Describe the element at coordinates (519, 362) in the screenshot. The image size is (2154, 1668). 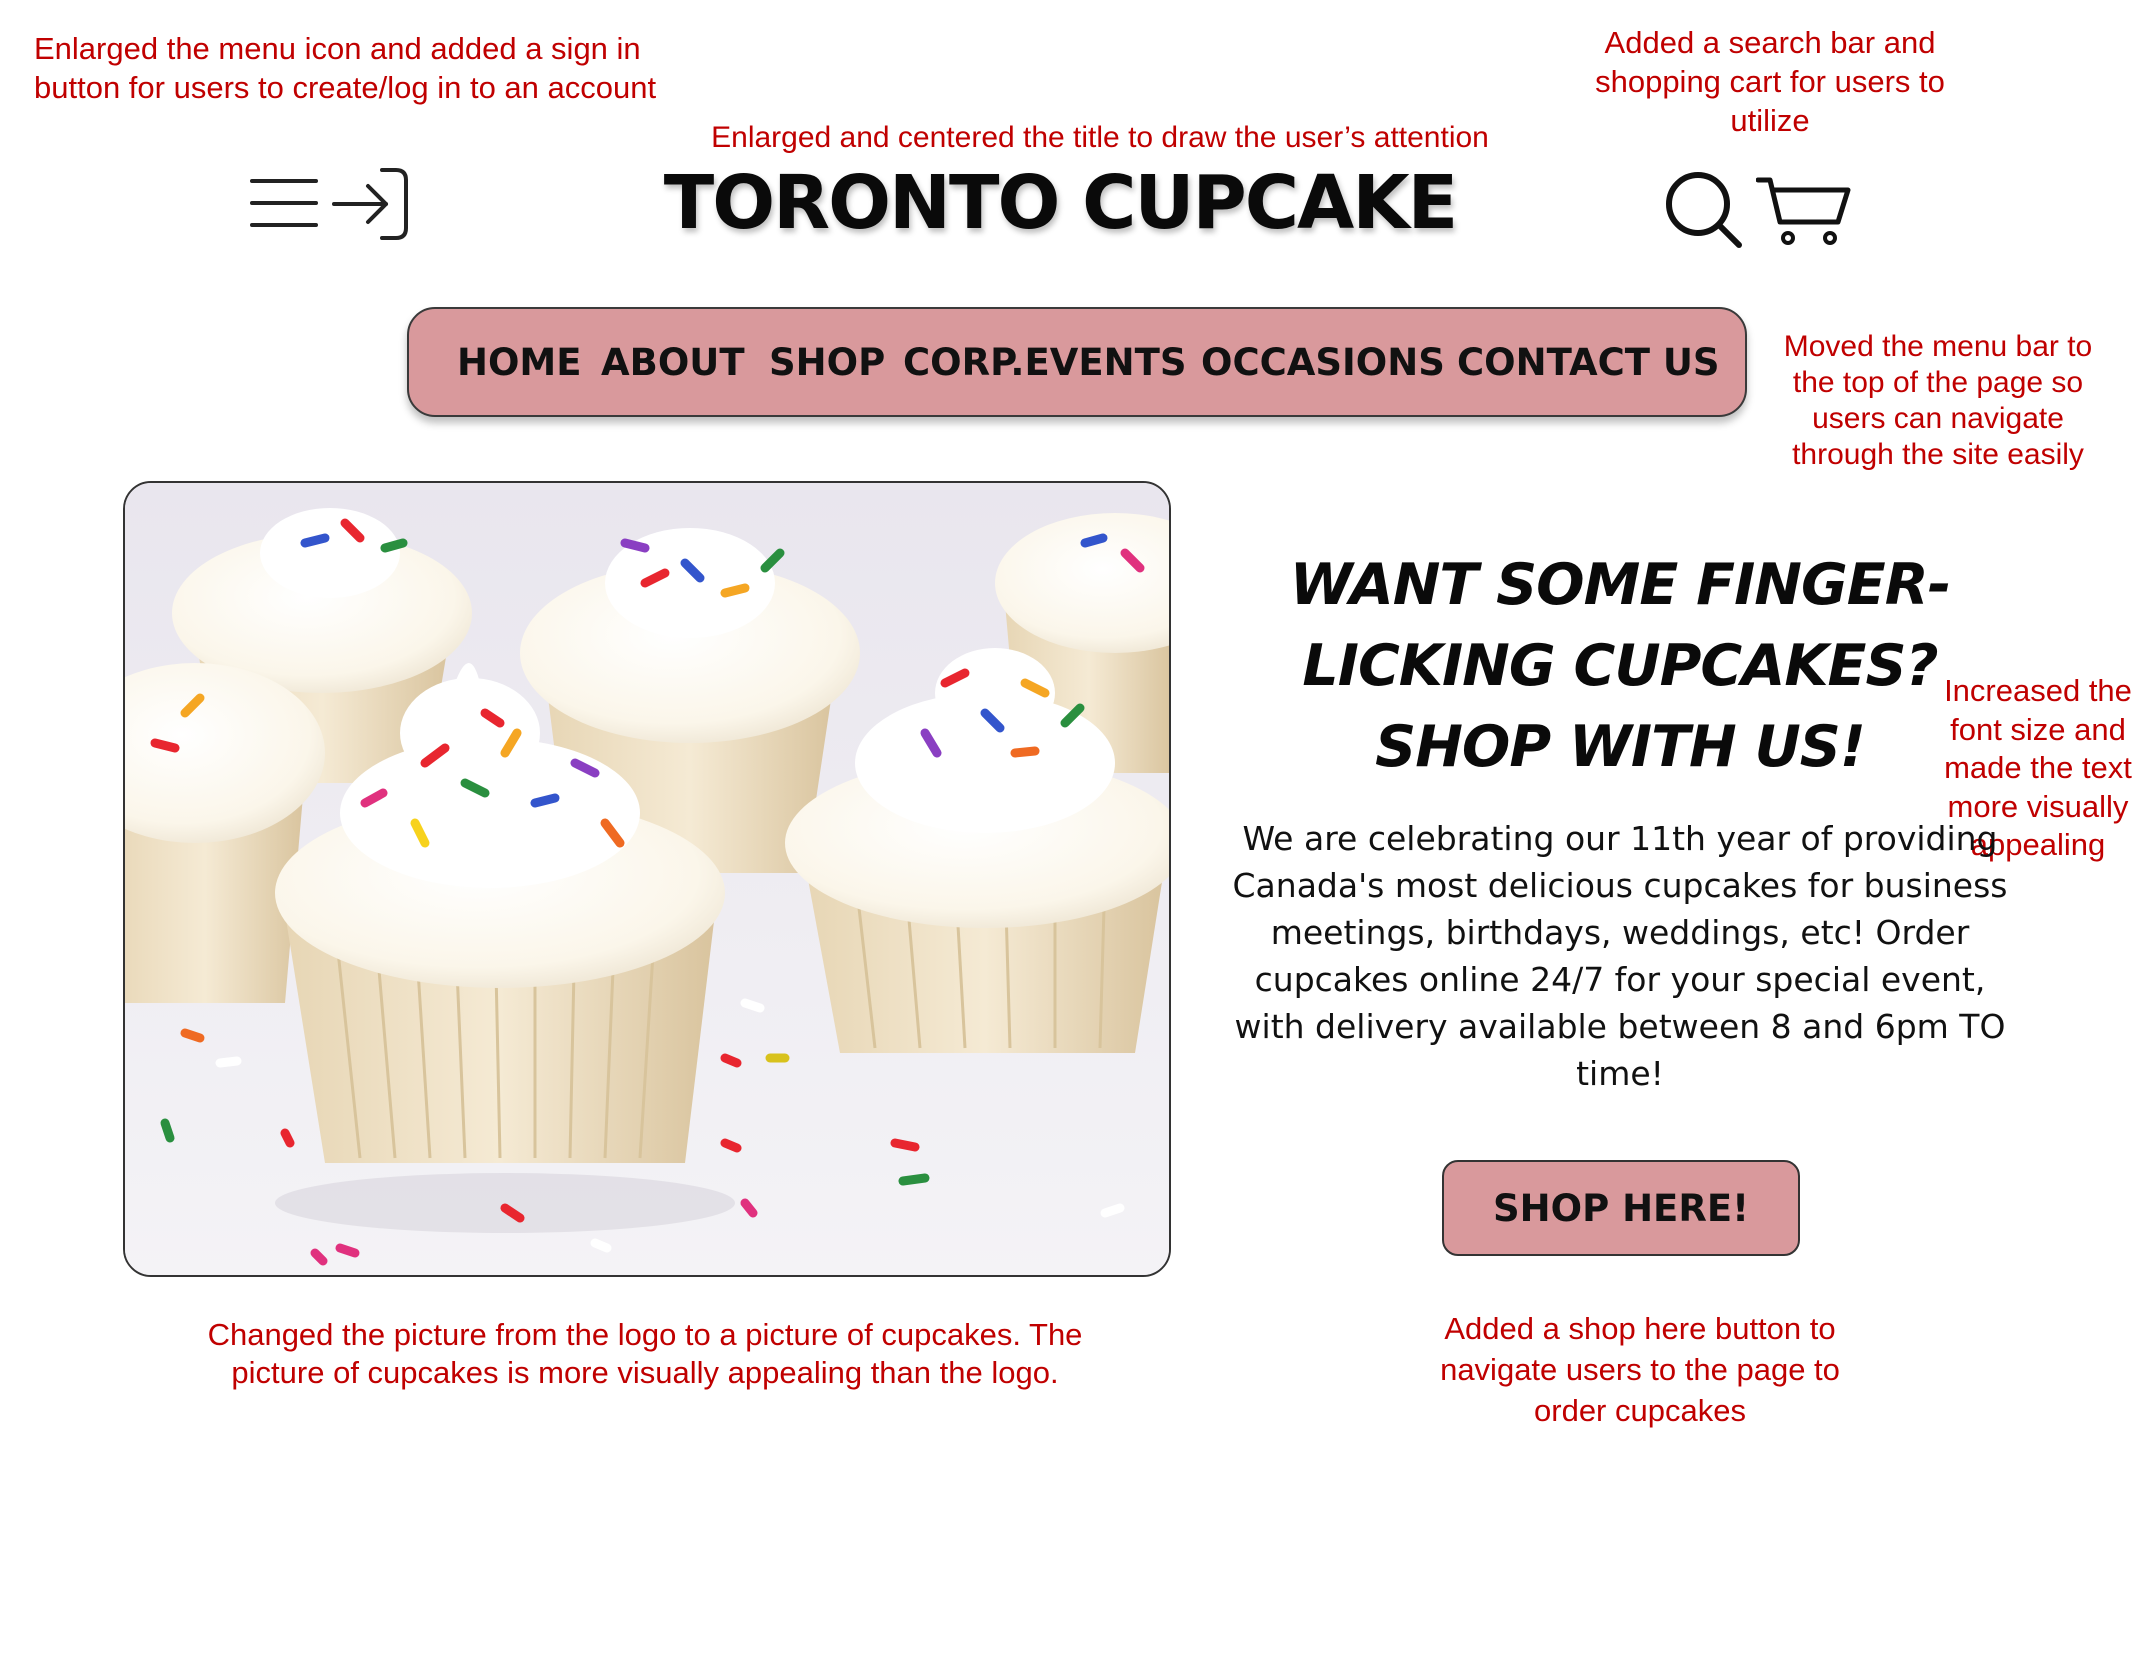
I see `nav-item-home: HOME` at that location.